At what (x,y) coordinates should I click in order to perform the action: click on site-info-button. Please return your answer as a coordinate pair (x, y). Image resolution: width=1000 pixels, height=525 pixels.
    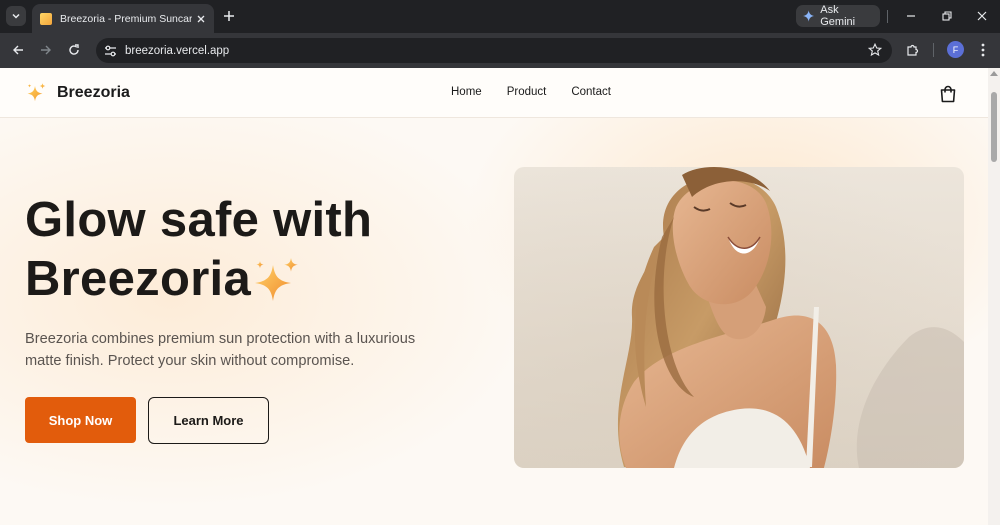
    Looking at the image, I should click on (110, 51).